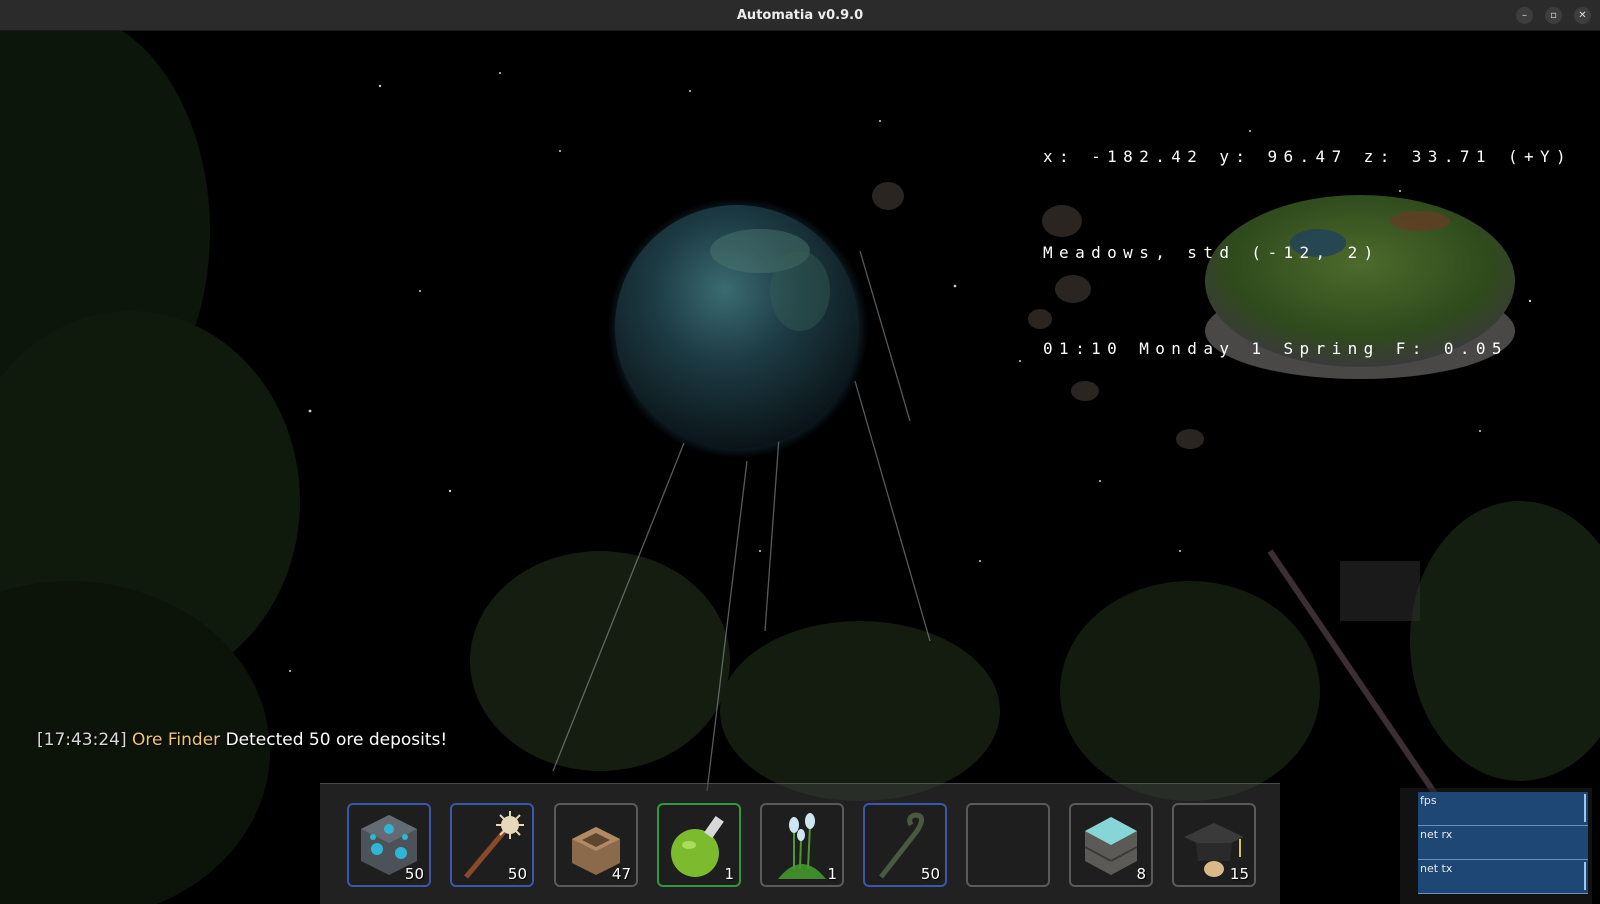 This screenshot has width=1600, height=904. I want to click on net-tx-label: net tx, so click(1436, 868).